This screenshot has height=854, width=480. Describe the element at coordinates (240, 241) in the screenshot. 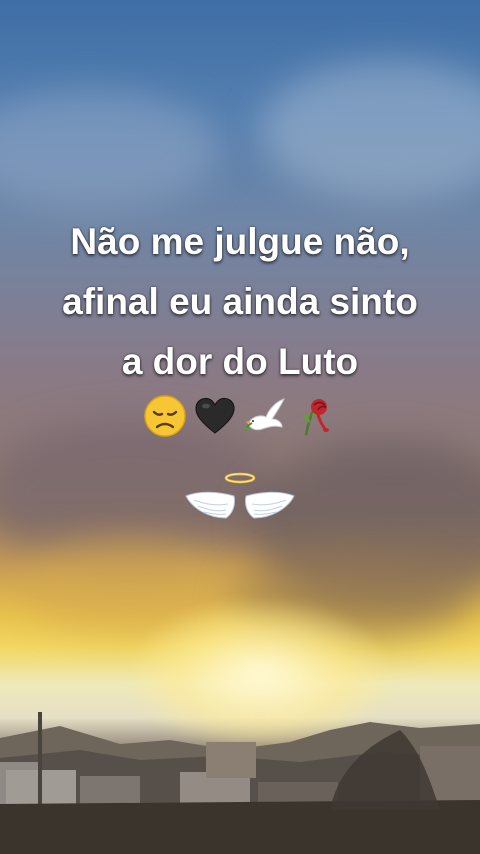

I see `caption-line-1: Não me julgue não,` at that location.